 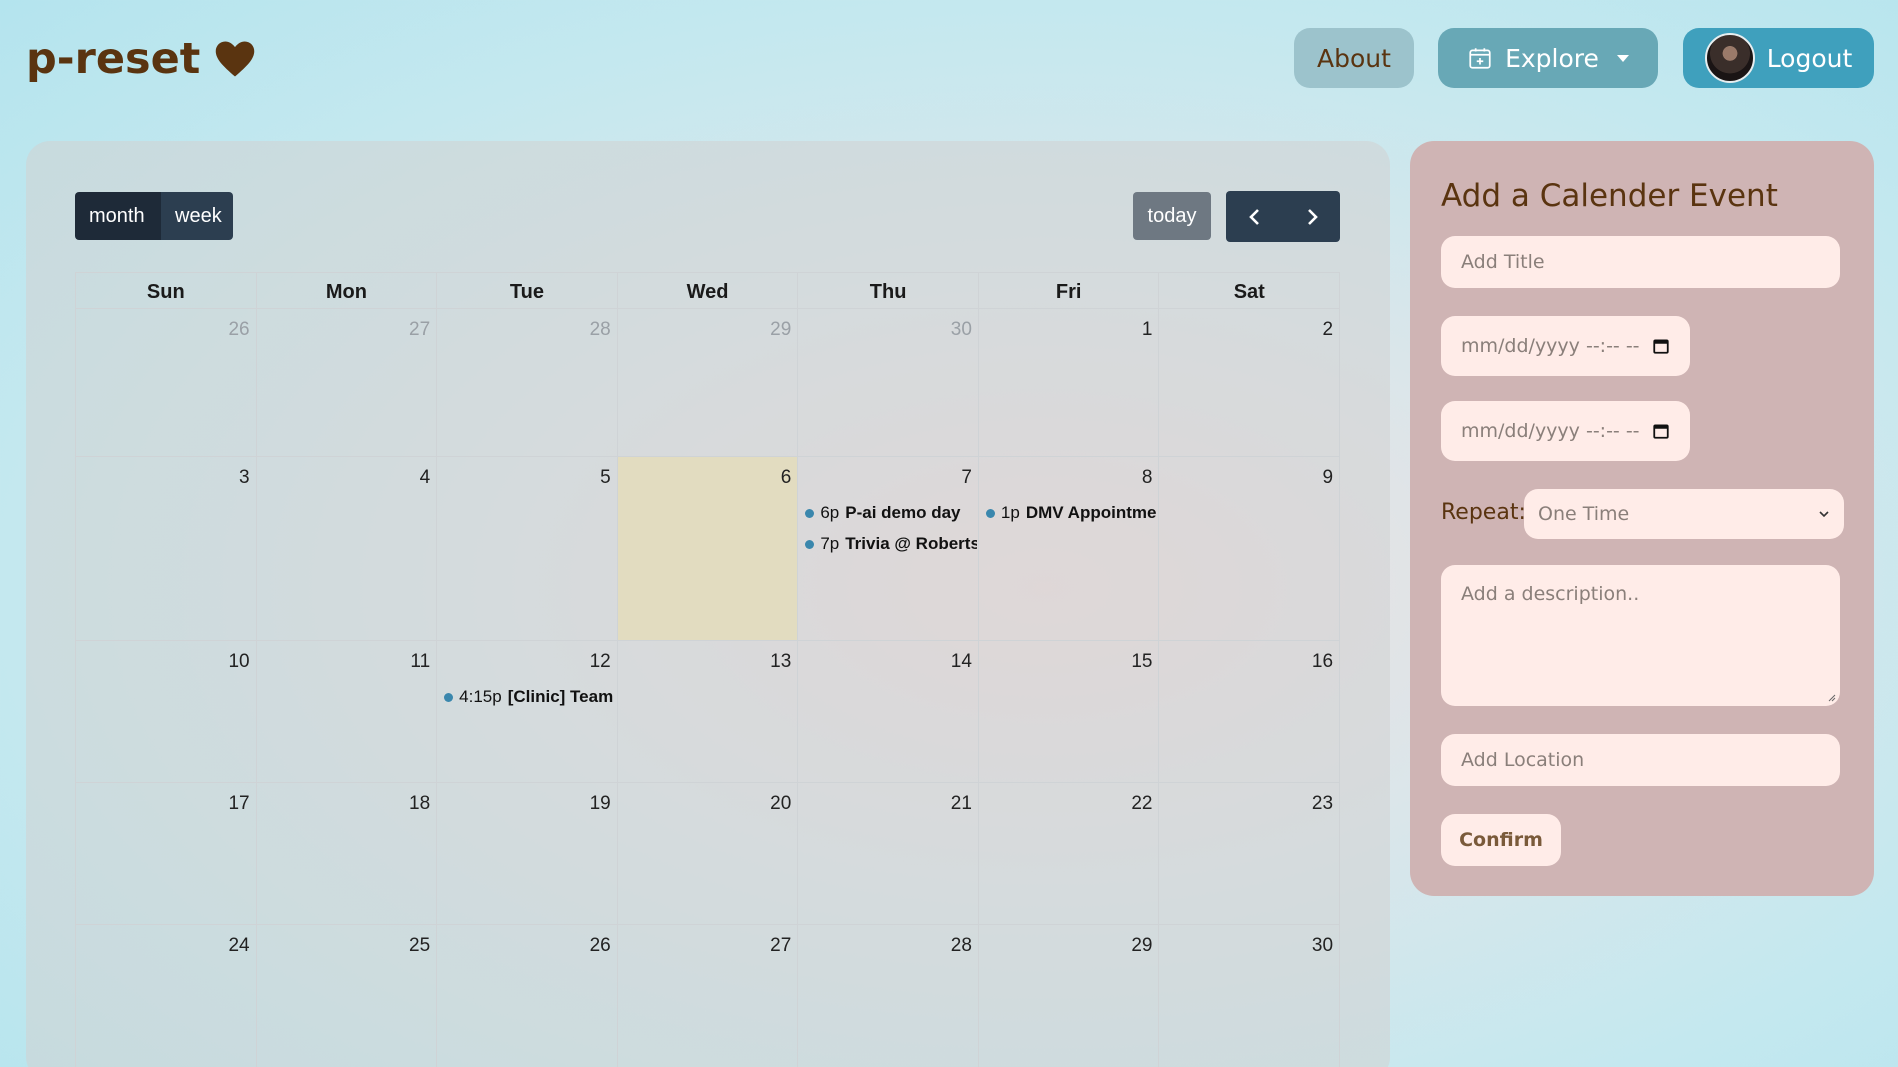 What do you see at coordinates (600, 662) in the screenshot?
I see `day-number: 12` at bounding box center [600, 662].